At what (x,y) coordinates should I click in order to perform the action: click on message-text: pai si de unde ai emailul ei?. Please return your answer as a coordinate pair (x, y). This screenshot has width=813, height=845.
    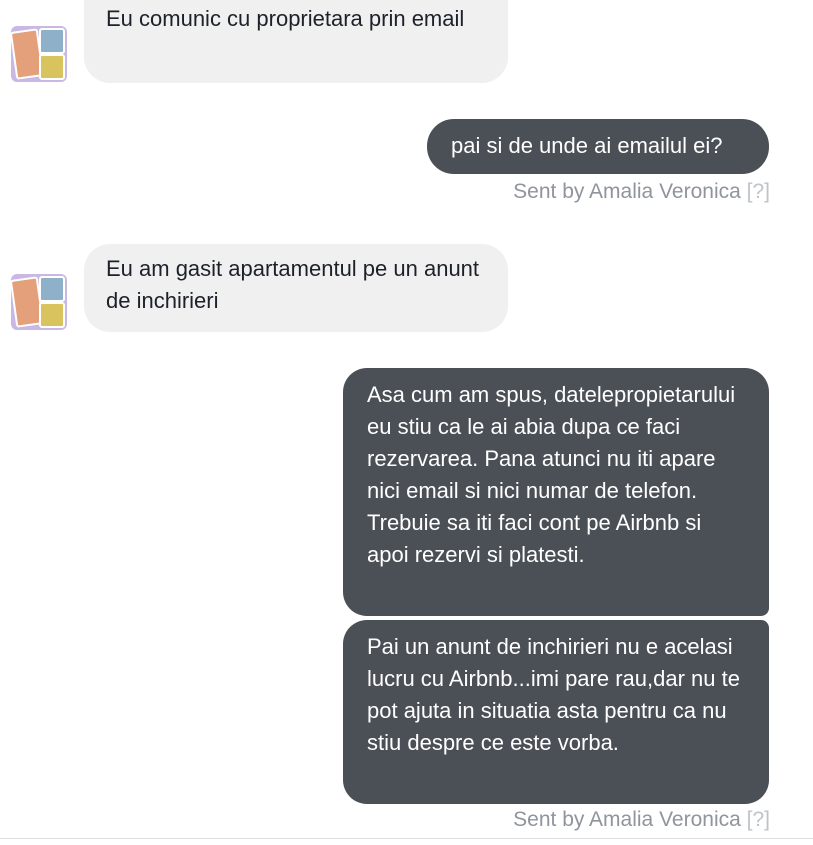
    Looking at the image, I should click on (587, 145).